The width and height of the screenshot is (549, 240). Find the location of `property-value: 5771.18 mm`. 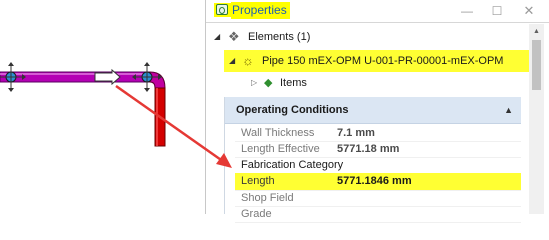

property-value: 5771.18 mm is located at coordinates (368, 149).